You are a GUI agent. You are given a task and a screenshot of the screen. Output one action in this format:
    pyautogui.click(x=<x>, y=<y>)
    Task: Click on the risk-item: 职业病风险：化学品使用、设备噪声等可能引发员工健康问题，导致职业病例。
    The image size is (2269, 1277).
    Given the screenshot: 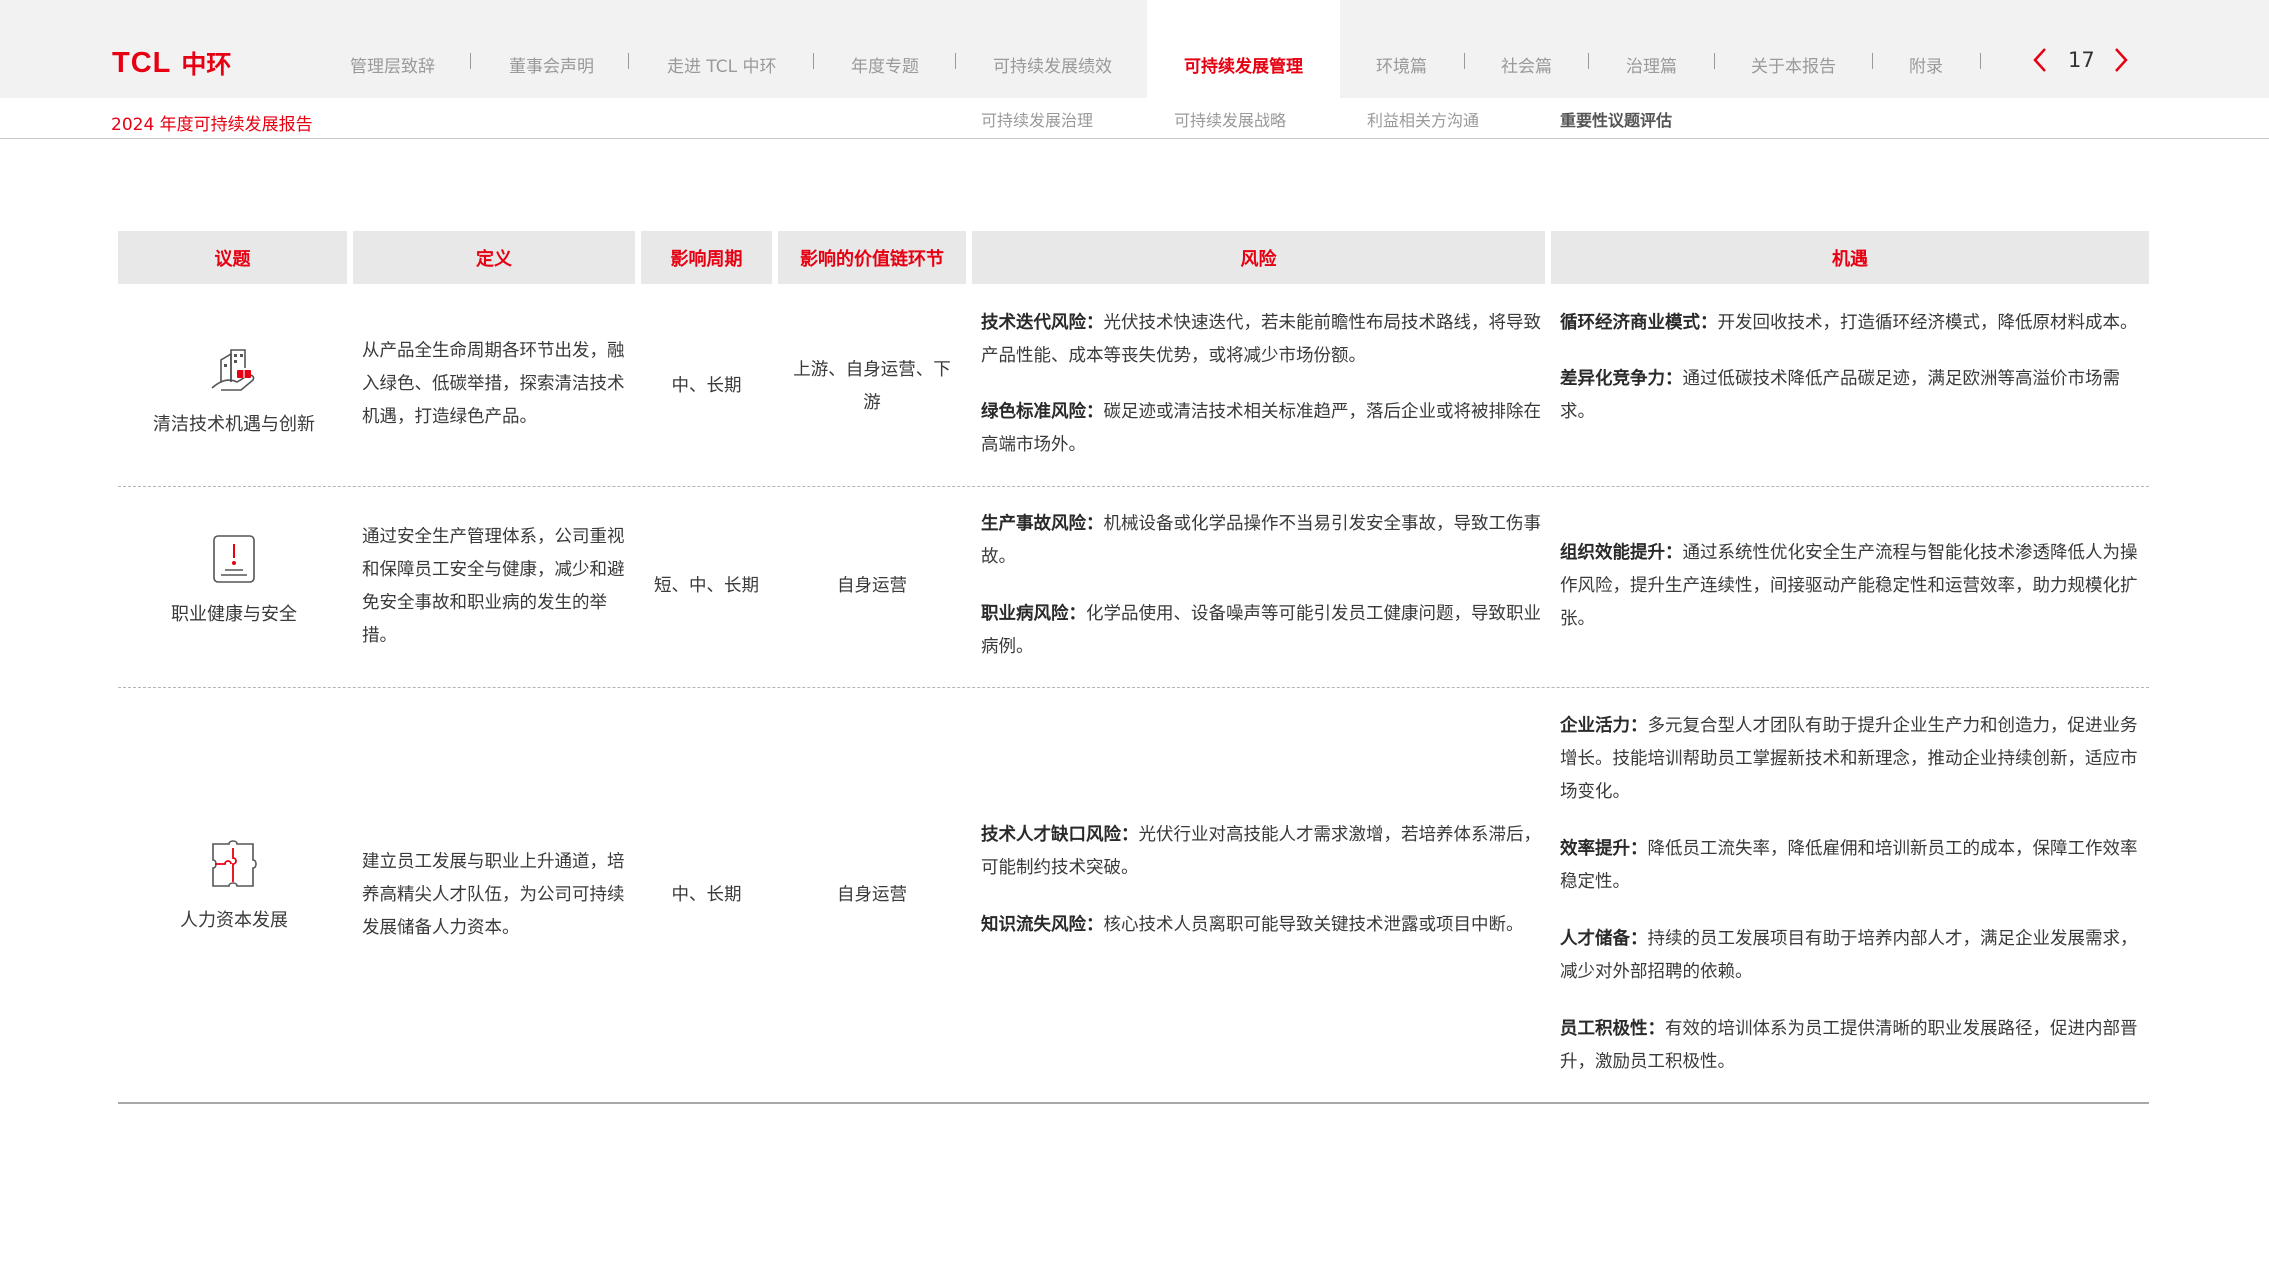 What is the action you would take?
    pyautogui.click(x=1261, y=631)
    